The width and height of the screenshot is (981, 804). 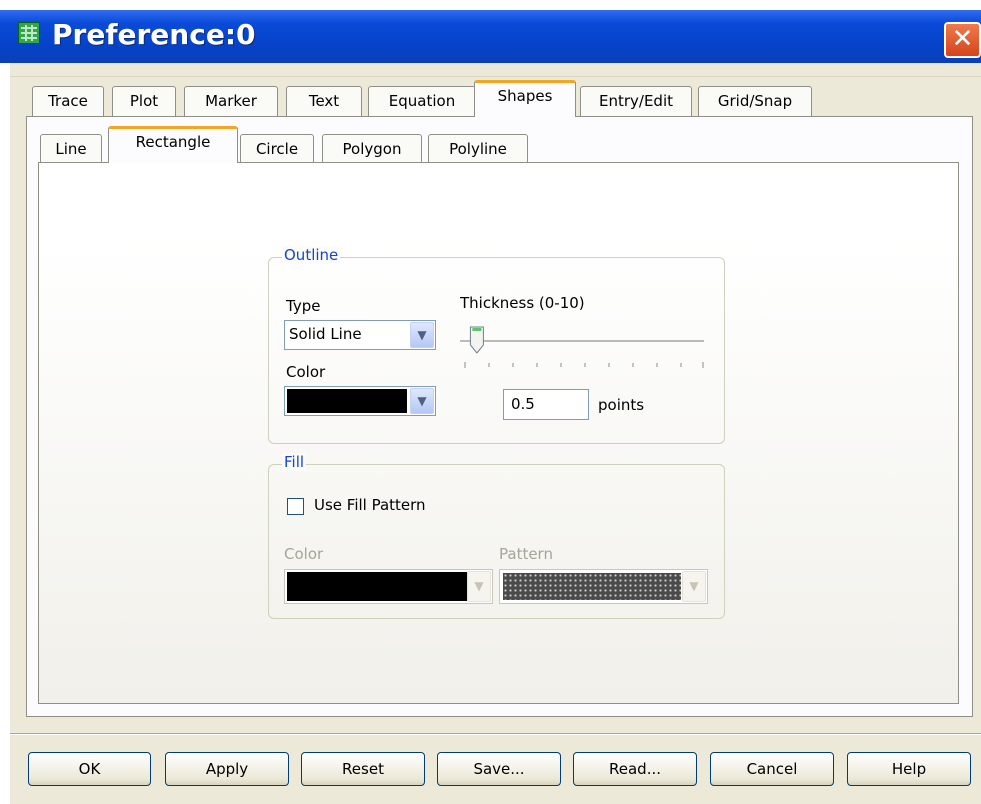 What do you see at coordinates (372, 149) in the screenshot?
I see `subtab-polygon: Polygon` at bounding box center [372, 149].